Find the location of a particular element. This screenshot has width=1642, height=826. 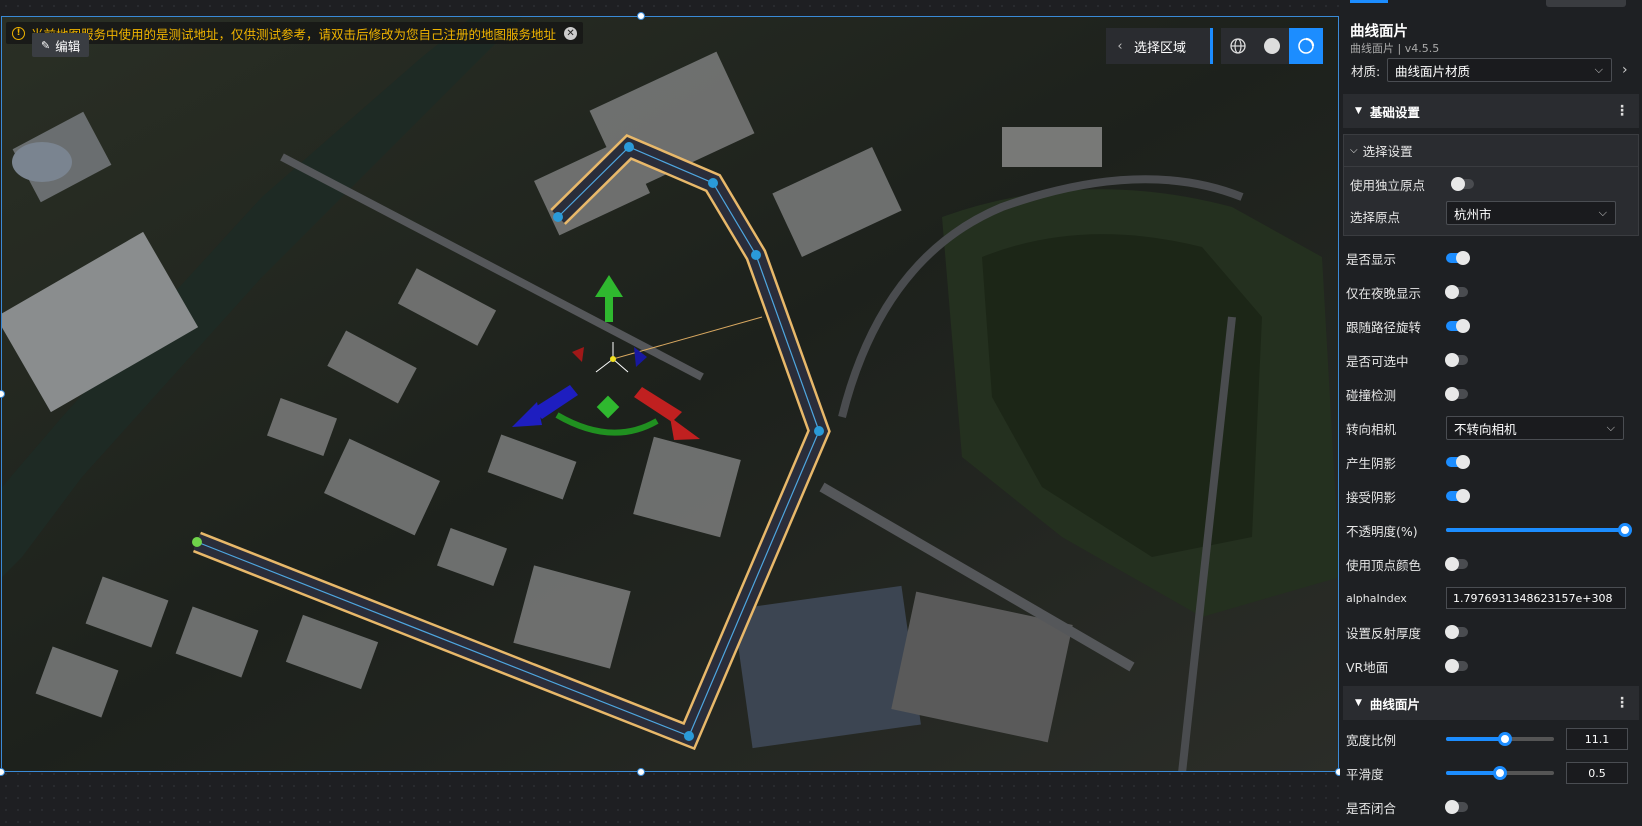

region-select-button: ‹ 选择区域 is located at coordinates (1158, 46).